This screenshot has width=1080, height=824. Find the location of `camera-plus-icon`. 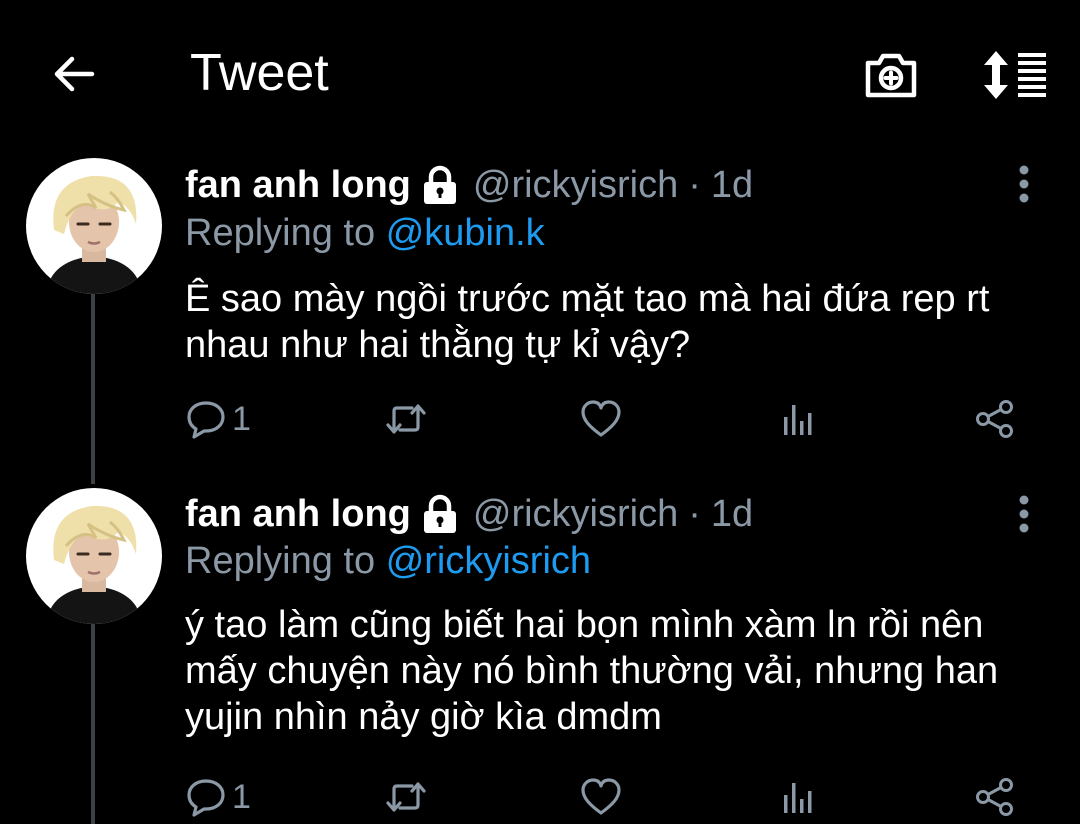

camera-plus-icon is located at coordinates (891, 75).